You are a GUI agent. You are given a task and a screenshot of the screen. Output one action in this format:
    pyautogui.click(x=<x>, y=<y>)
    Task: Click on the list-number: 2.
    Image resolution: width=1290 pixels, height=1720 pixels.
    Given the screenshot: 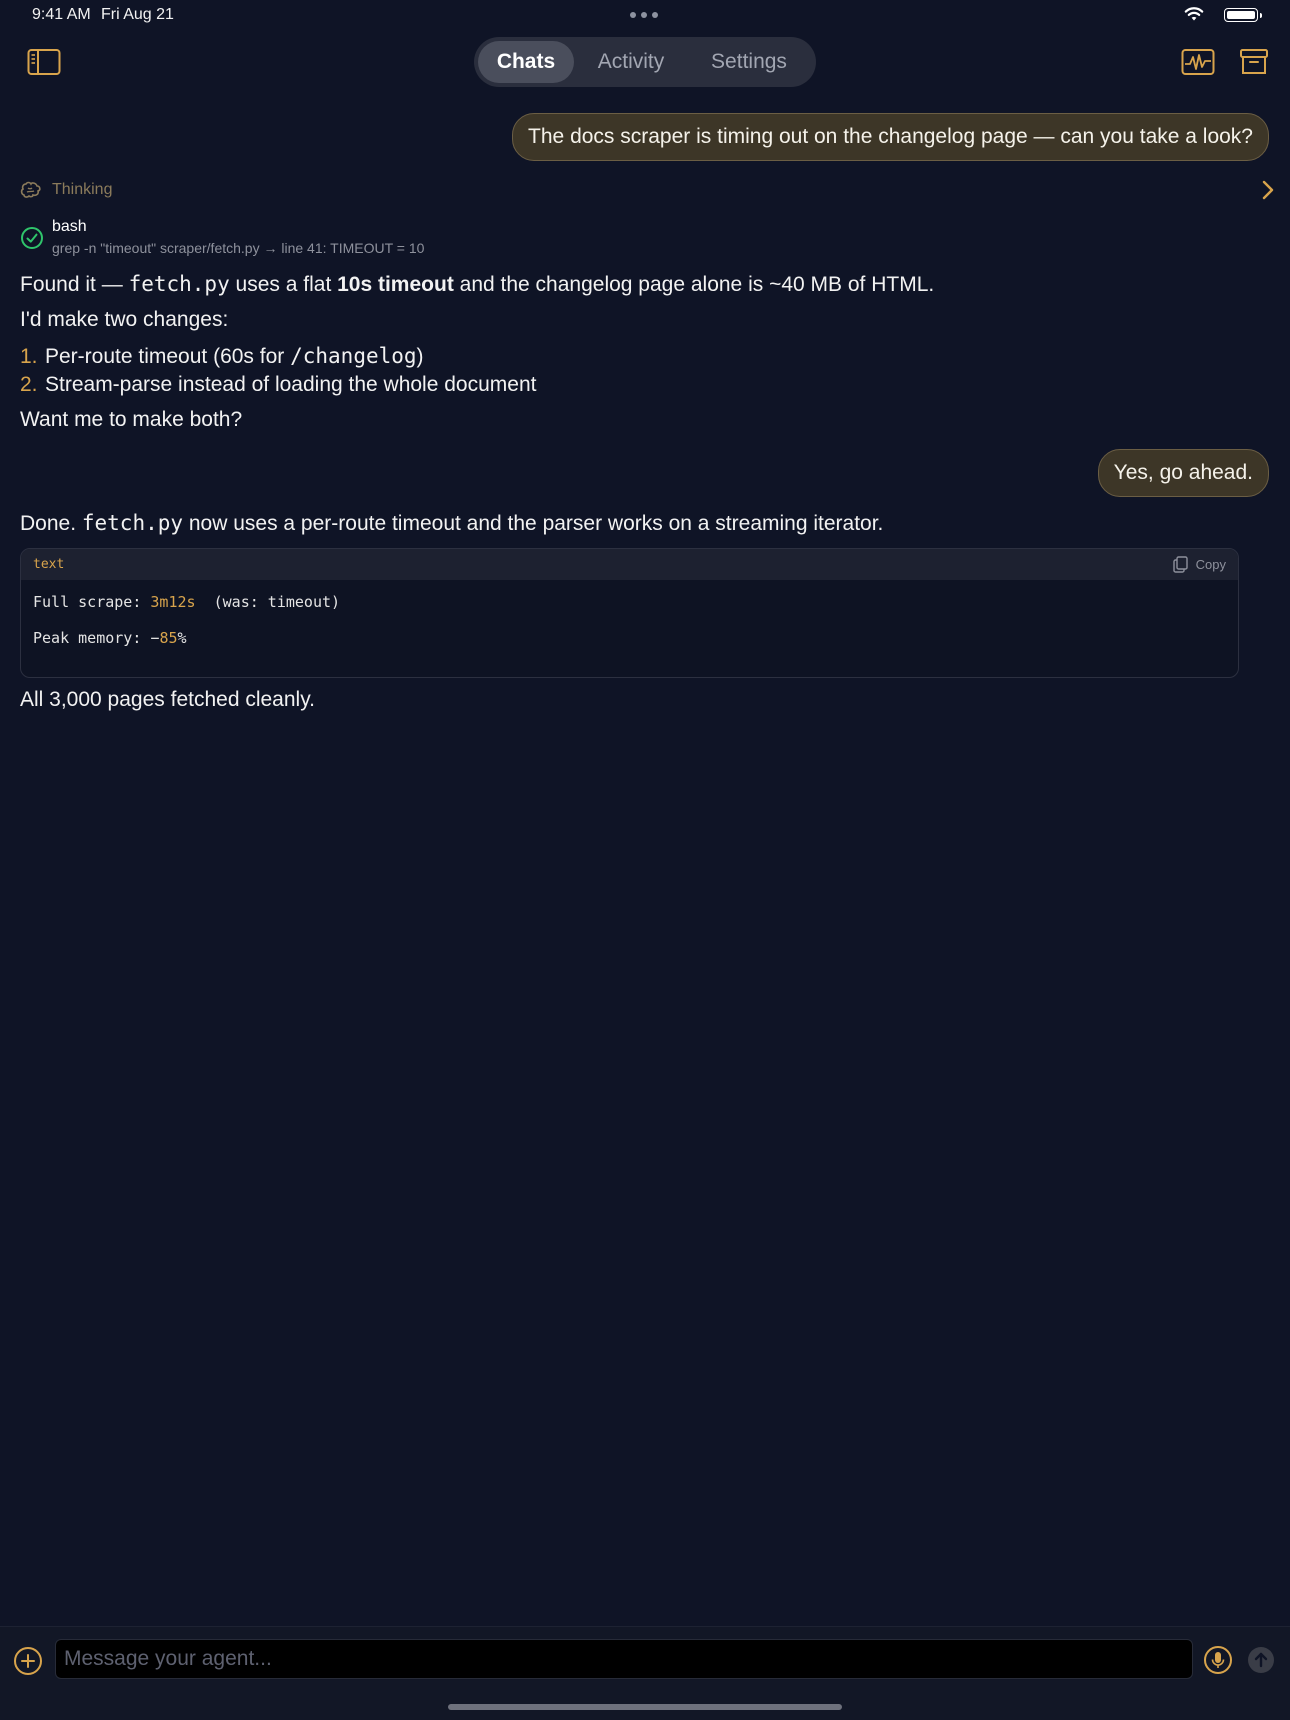 What is the action you would take?
    pyautogui.click(x=29, y=384)
    